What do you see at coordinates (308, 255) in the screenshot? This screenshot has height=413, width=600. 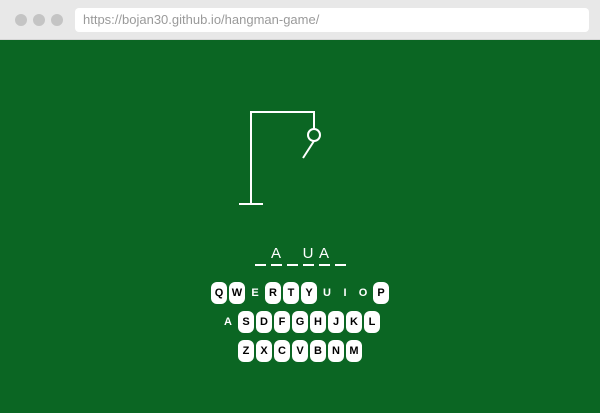 I see `word-letter-slot: U` at bounding box center [308, 255].